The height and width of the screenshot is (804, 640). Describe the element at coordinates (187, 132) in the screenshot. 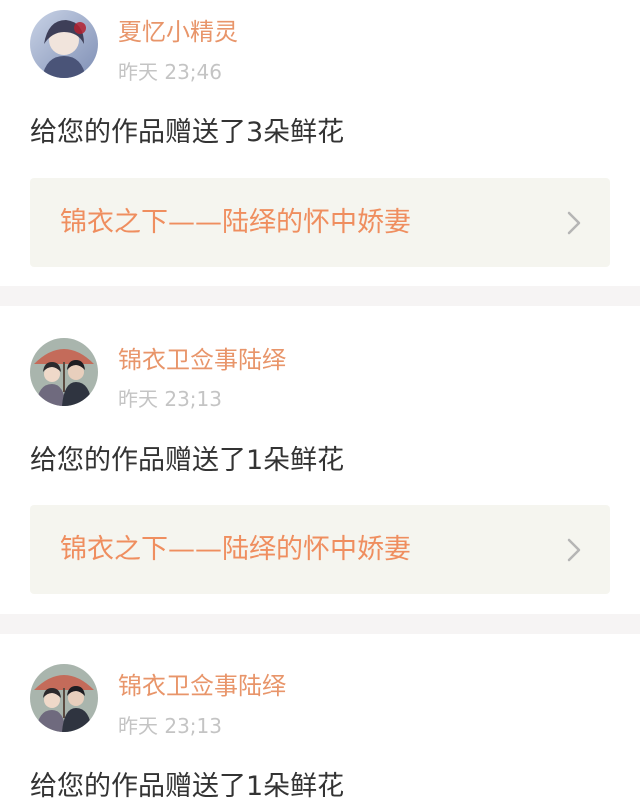

I see `gift-message: 给您的作品赠送了3朵鲜花` at that location.